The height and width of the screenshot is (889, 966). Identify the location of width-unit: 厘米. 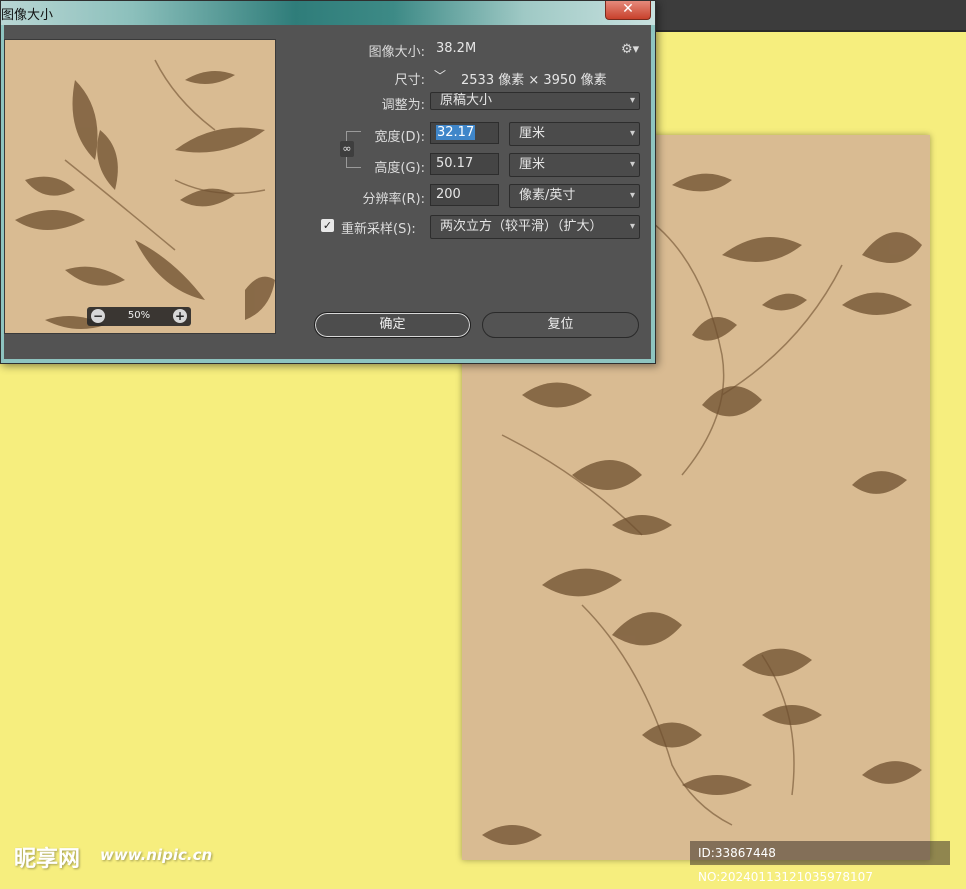
(532, 133).